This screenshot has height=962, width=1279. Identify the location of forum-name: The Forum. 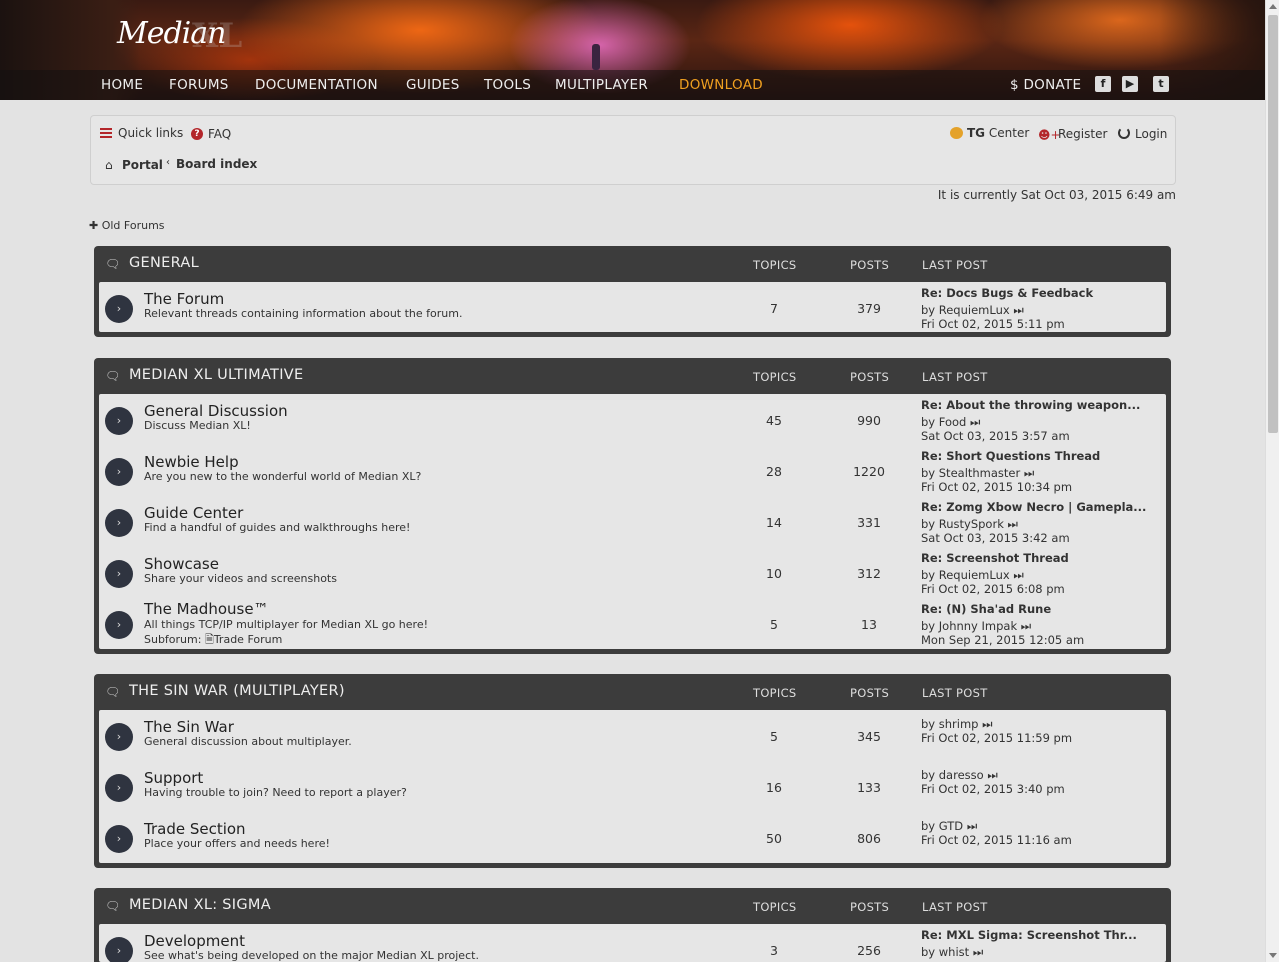
(184, 299).